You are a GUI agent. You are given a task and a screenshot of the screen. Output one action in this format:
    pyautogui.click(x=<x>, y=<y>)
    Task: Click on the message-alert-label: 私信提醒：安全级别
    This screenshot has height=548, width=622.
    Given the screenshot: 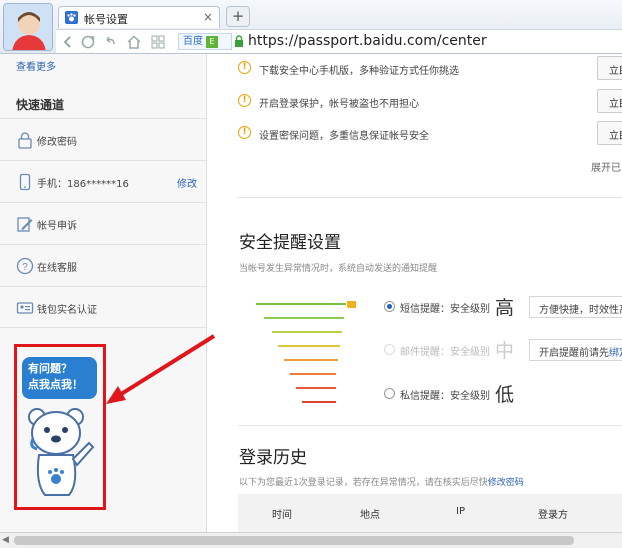 What is the action you would take?
    pyautogui.click(x=445, y=396)
    